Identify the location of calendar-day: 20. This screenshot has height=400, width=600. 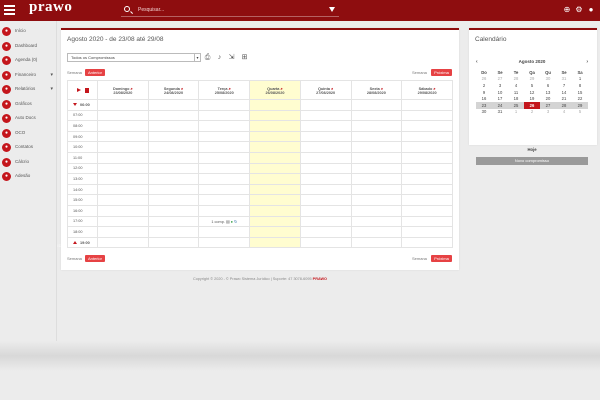
(548, 98).